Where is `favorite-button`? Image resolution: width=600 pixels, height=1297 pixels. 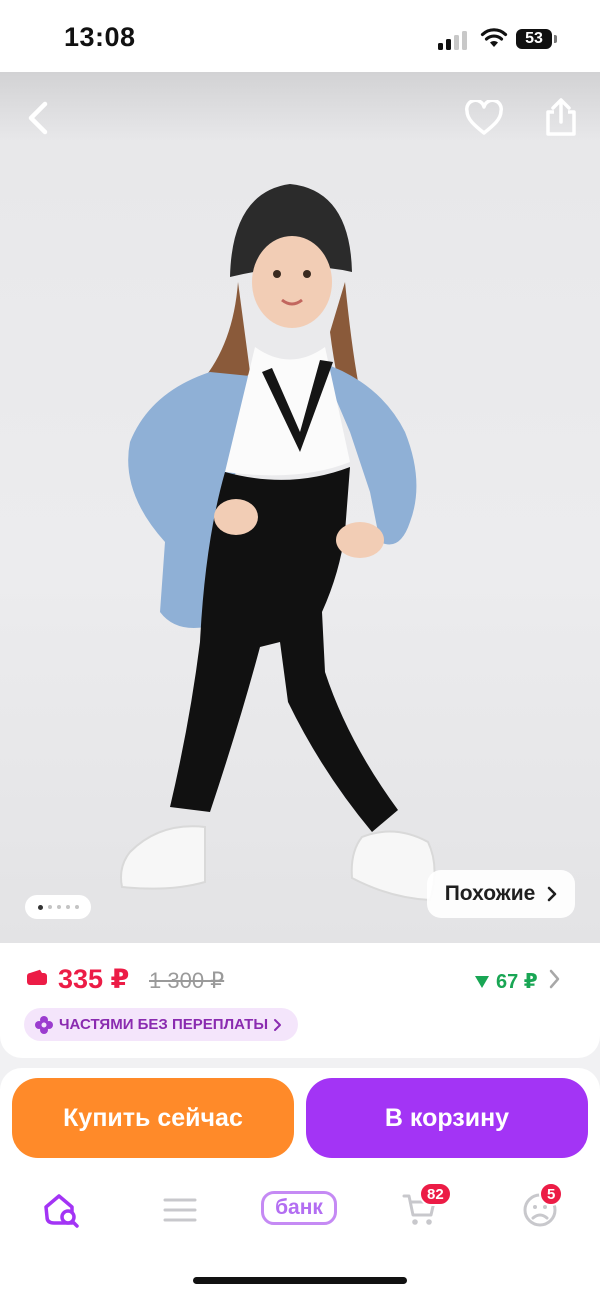 favorite-button is located at coordinates (484, 118).